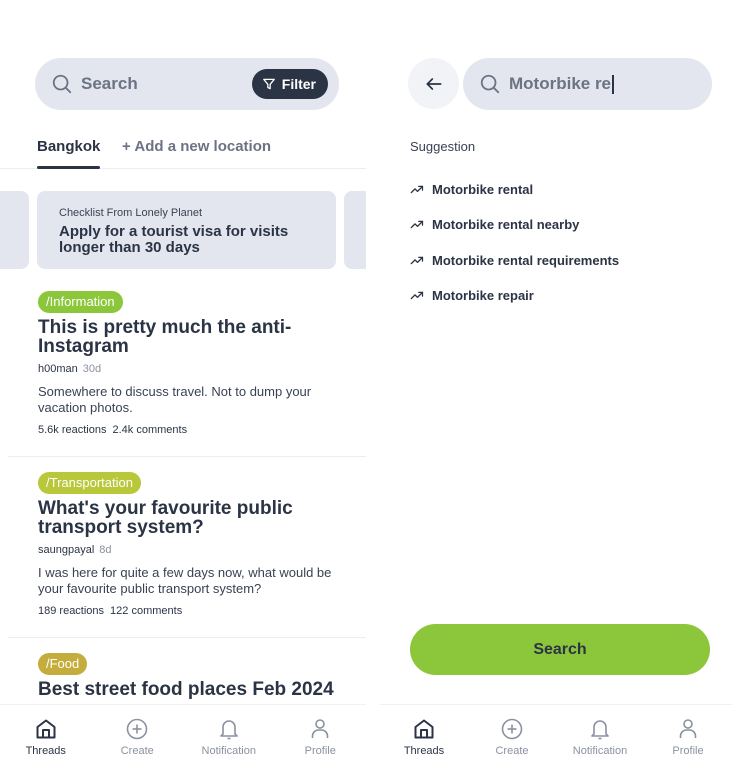  What do you see at coordinates (506, 225) in the screenshot?
I see `suggestion-label: Motorbike rental nearby` at bounding box center [506, 225].